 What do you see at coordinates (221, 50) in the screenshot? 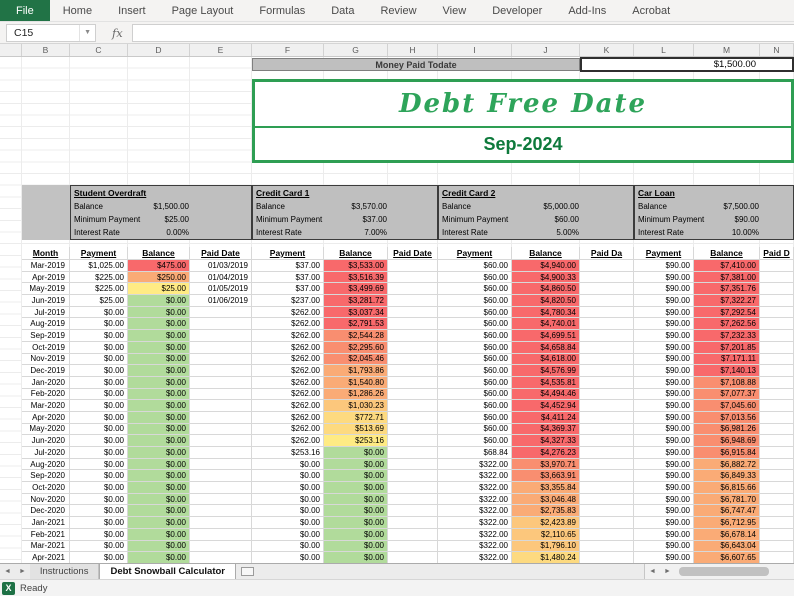
I see `column-header-e: E` at bounding box center [221, 50].